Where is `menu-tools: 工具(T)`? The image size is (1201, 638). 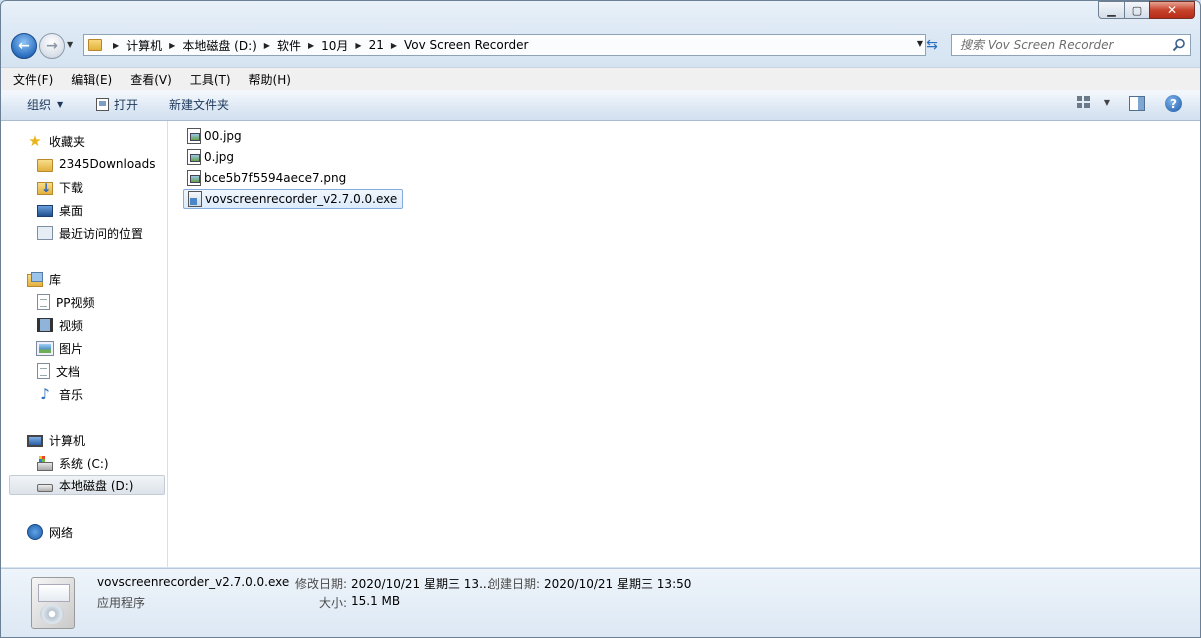
menu-tools: 工具(T) is located at coordinates (210, 79).